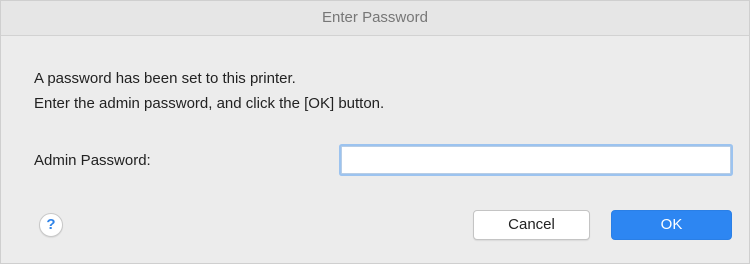  Describe the element at coordinates (165, 78) in the screenshot. I see `message-line-1: A password has been set to this printer.` at that location.